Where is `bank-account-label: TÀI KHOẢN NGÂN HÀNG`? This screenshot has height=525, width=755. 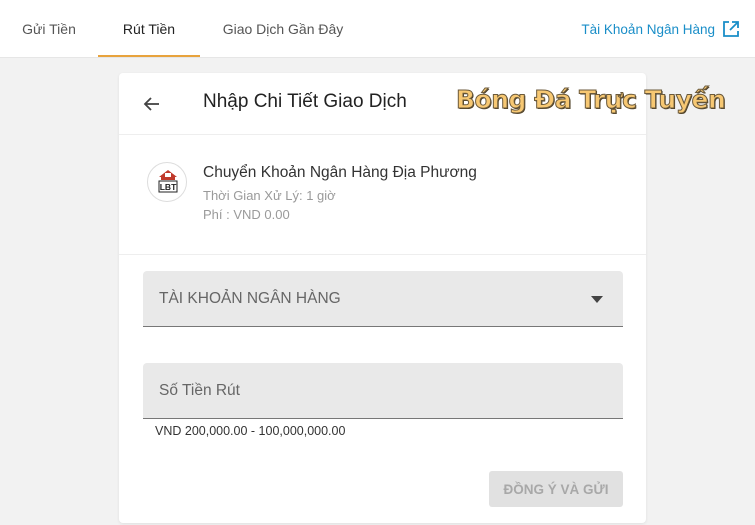 bank-account-label: TÀI KHOẢN NGÂN HÀNG is located at coordinates (250, 298).